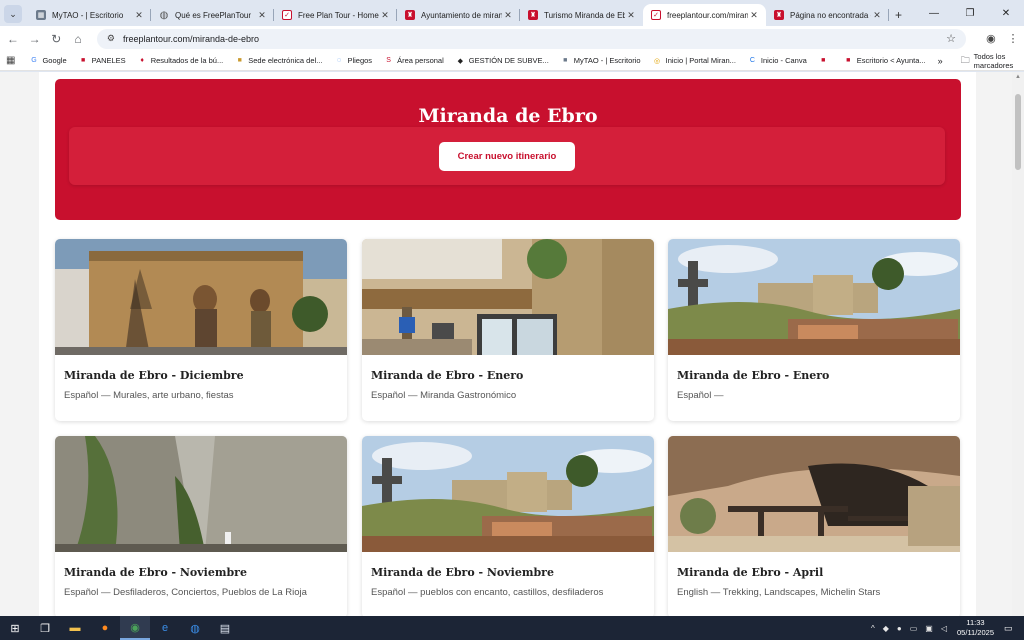 This screenshot has height=640, width=1024. Describe the element at coordinates (154, 375) in the screenshot. I see `card-title: Miranda de Ebro - Diciembre` at that location.